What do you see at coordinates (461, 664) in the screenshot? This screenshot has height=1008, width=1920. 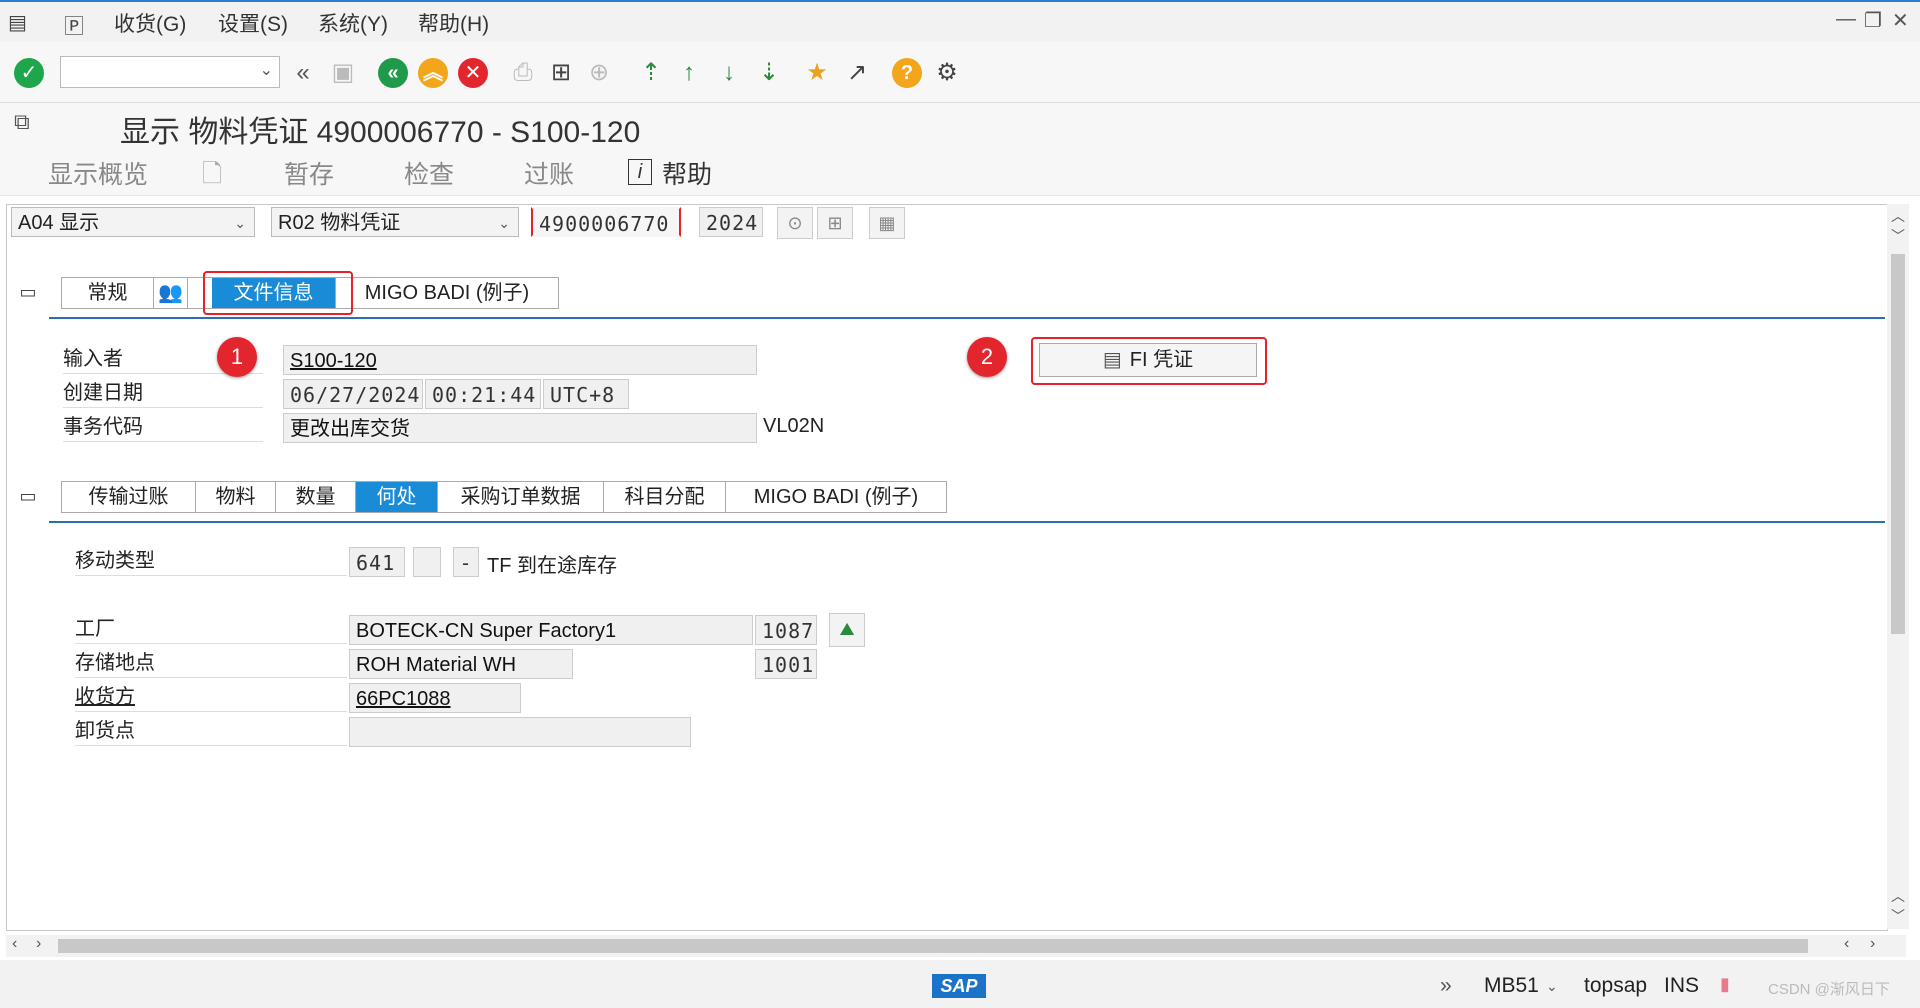 I see `storage-location-name-field: ROH Material WH` at bounding box center [461, 664].